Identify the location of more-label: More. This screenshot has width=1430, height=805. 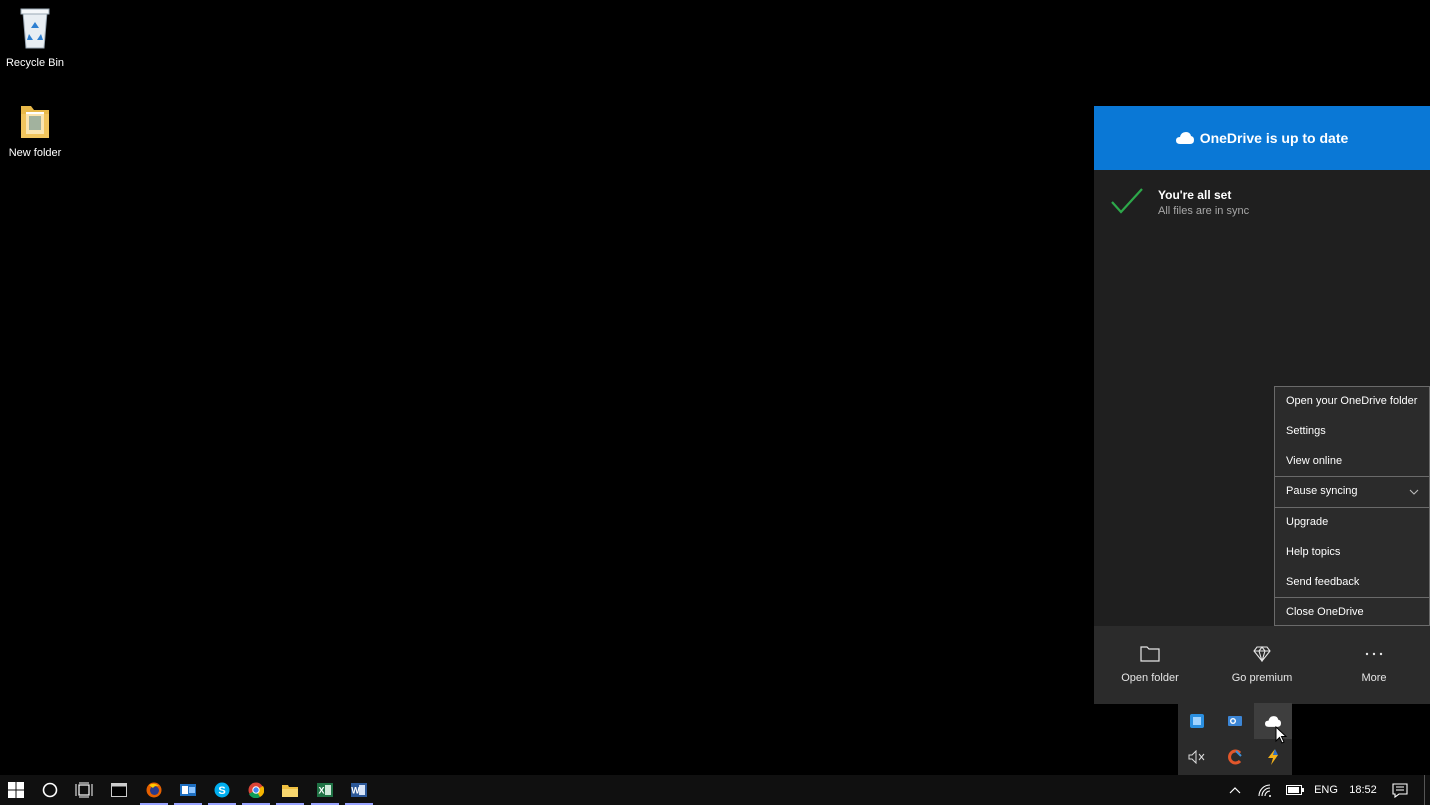
(1374, 678).